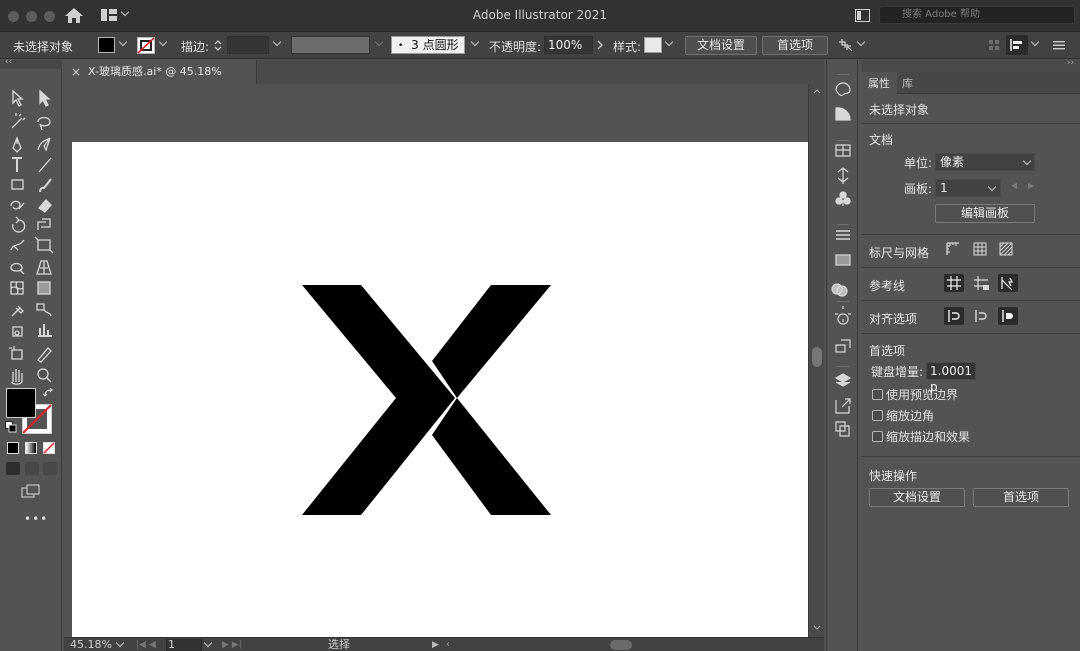 This screenshot has height=651, width=1080. Describe the element at coordinates (843, 380) in the screenshot. I see `layers-panel-icon` at that location.